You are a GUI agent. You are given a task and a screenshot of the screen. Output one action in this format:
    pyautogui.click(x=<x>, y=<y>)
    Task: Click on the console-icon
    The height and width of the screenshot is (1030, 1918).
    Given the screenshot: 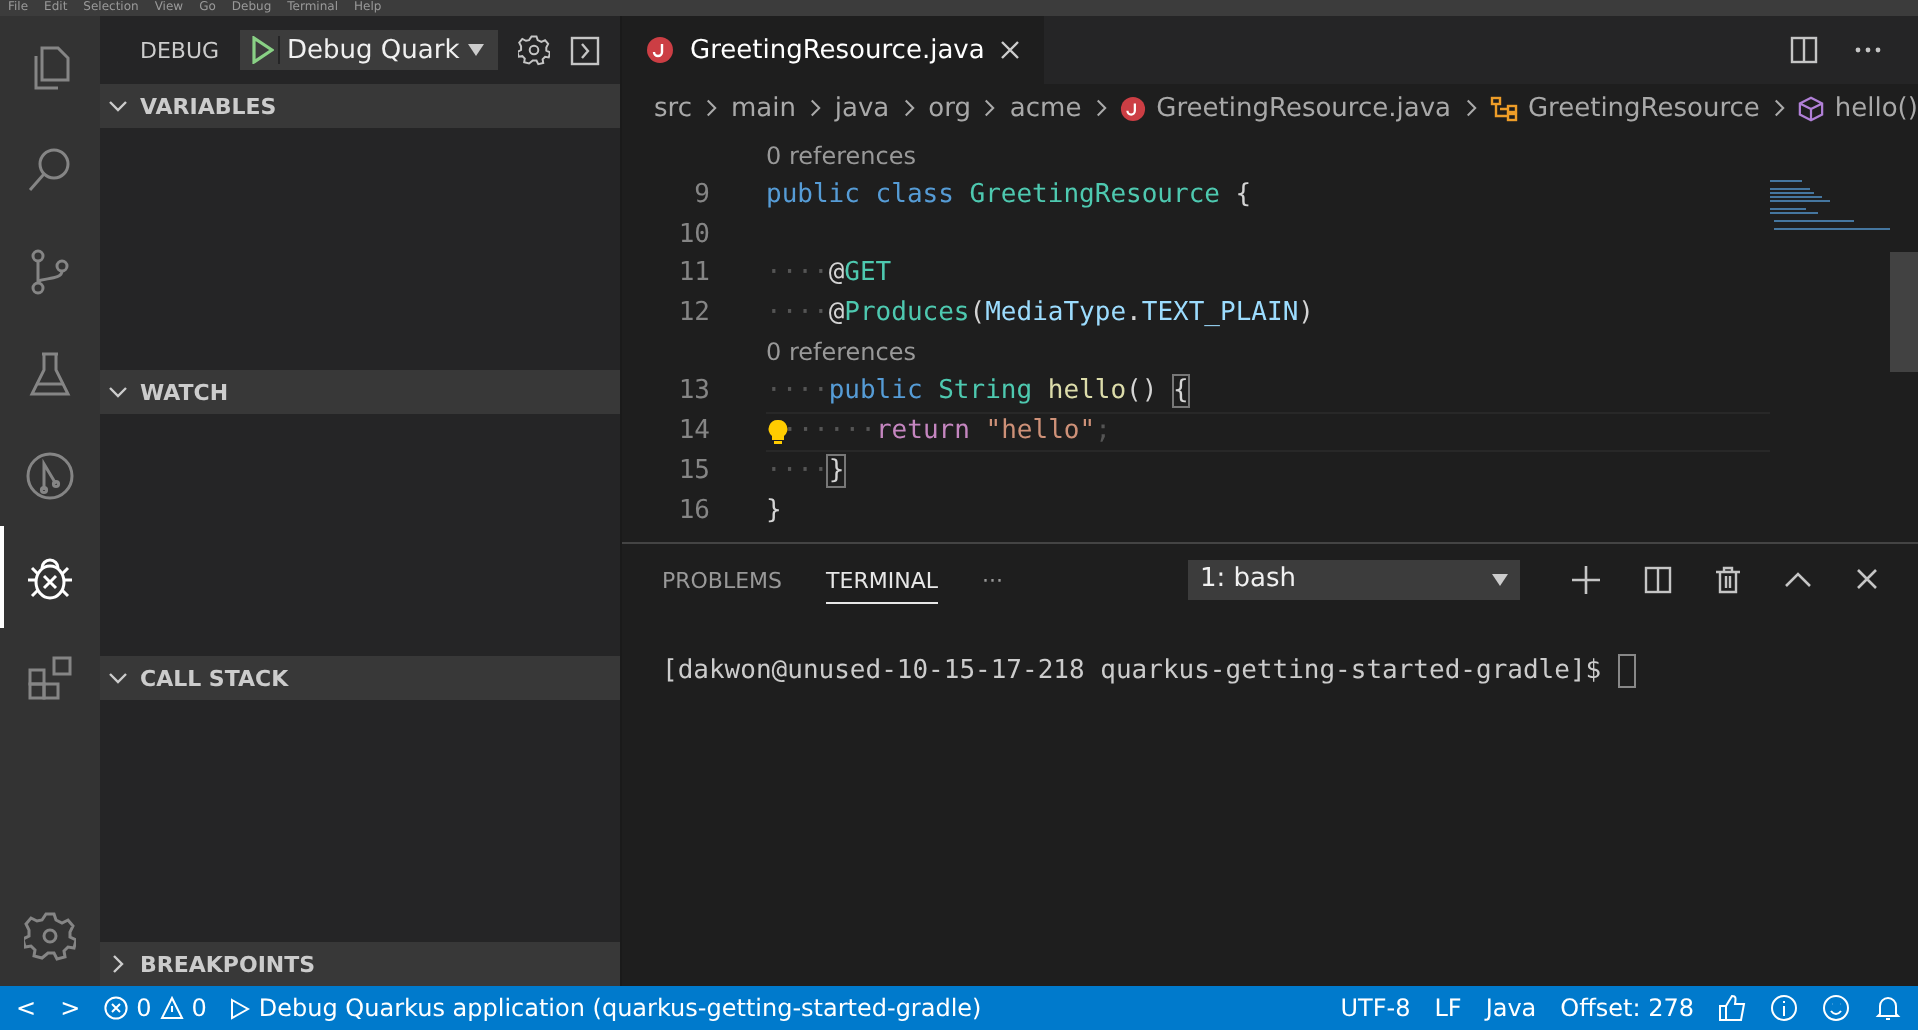 What is the action you would take?
    pyautogui.click(x=584, y=50)
    